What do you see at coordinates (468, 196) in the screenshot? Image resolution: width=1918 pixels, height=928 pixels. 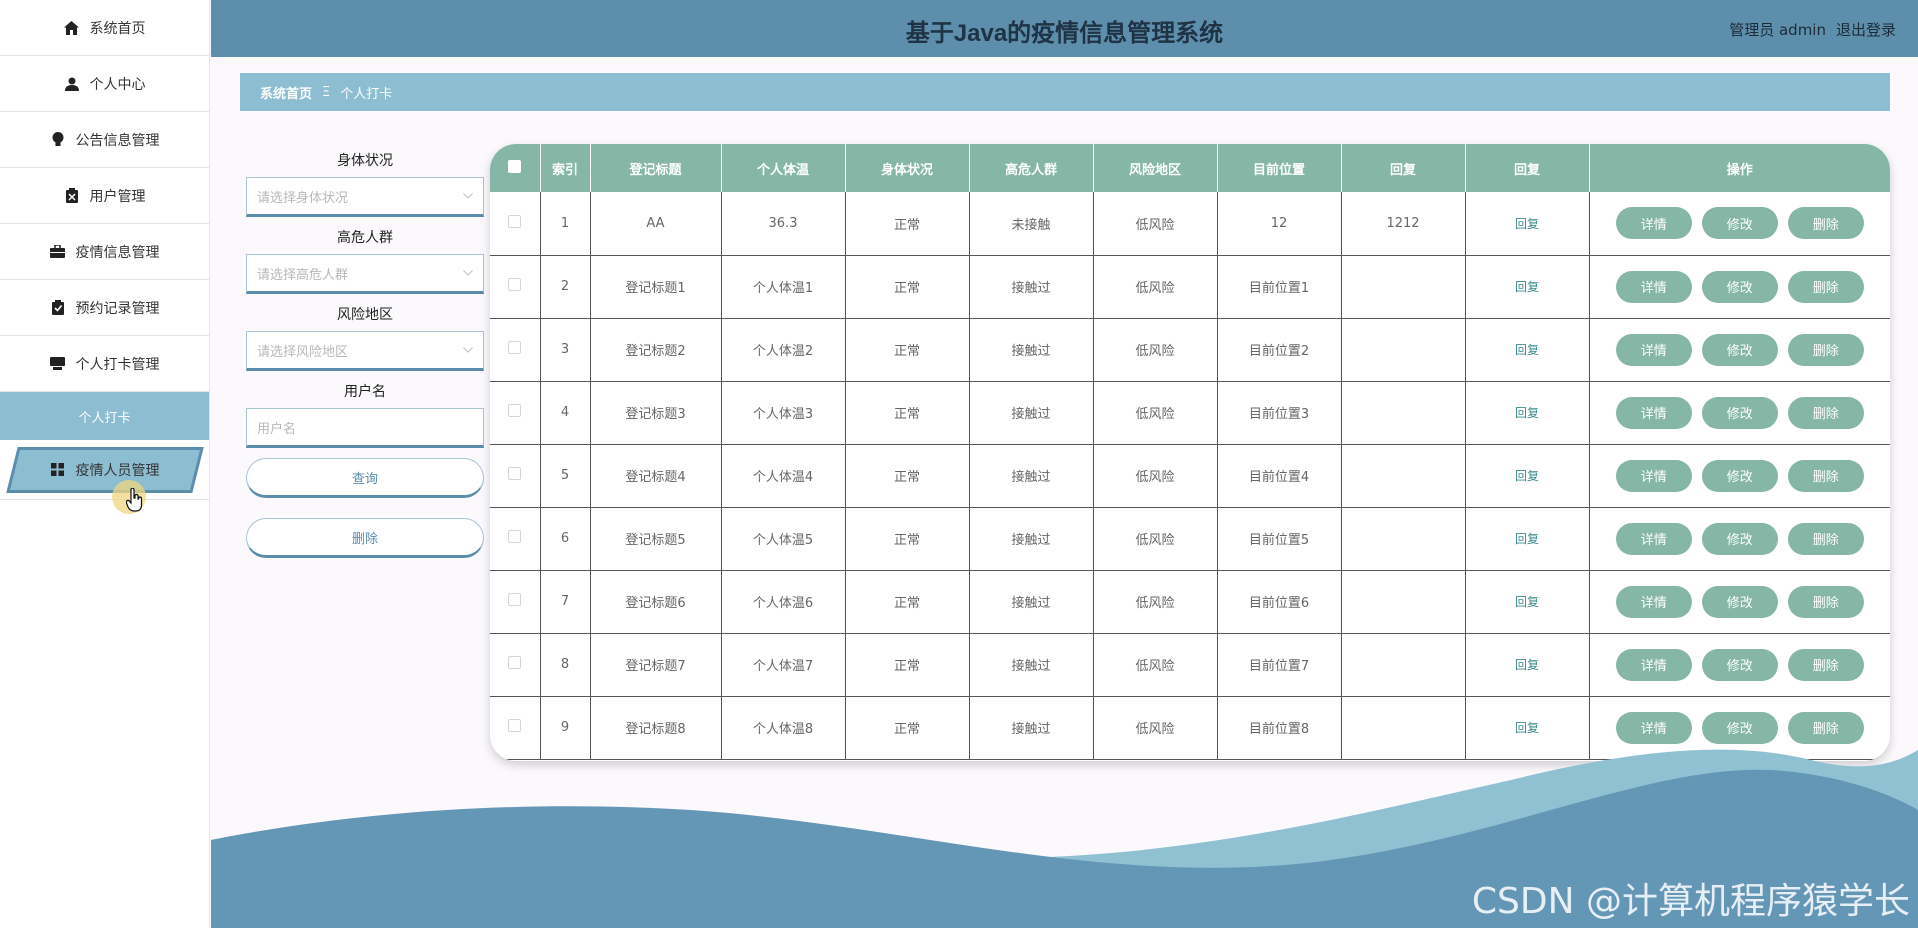 I see `chevron-down-icon` at bounding box center [468, 196].